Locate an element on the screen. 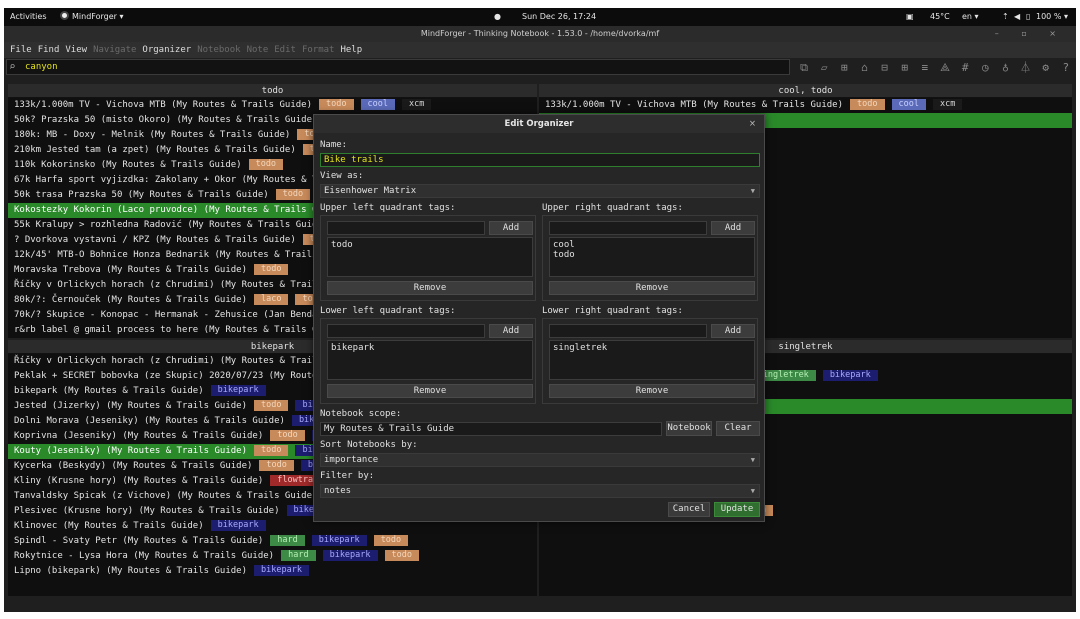 The height and width of the screenshot is (619, 1080). menu-edit: Edit is located at coordinates (285, 50).